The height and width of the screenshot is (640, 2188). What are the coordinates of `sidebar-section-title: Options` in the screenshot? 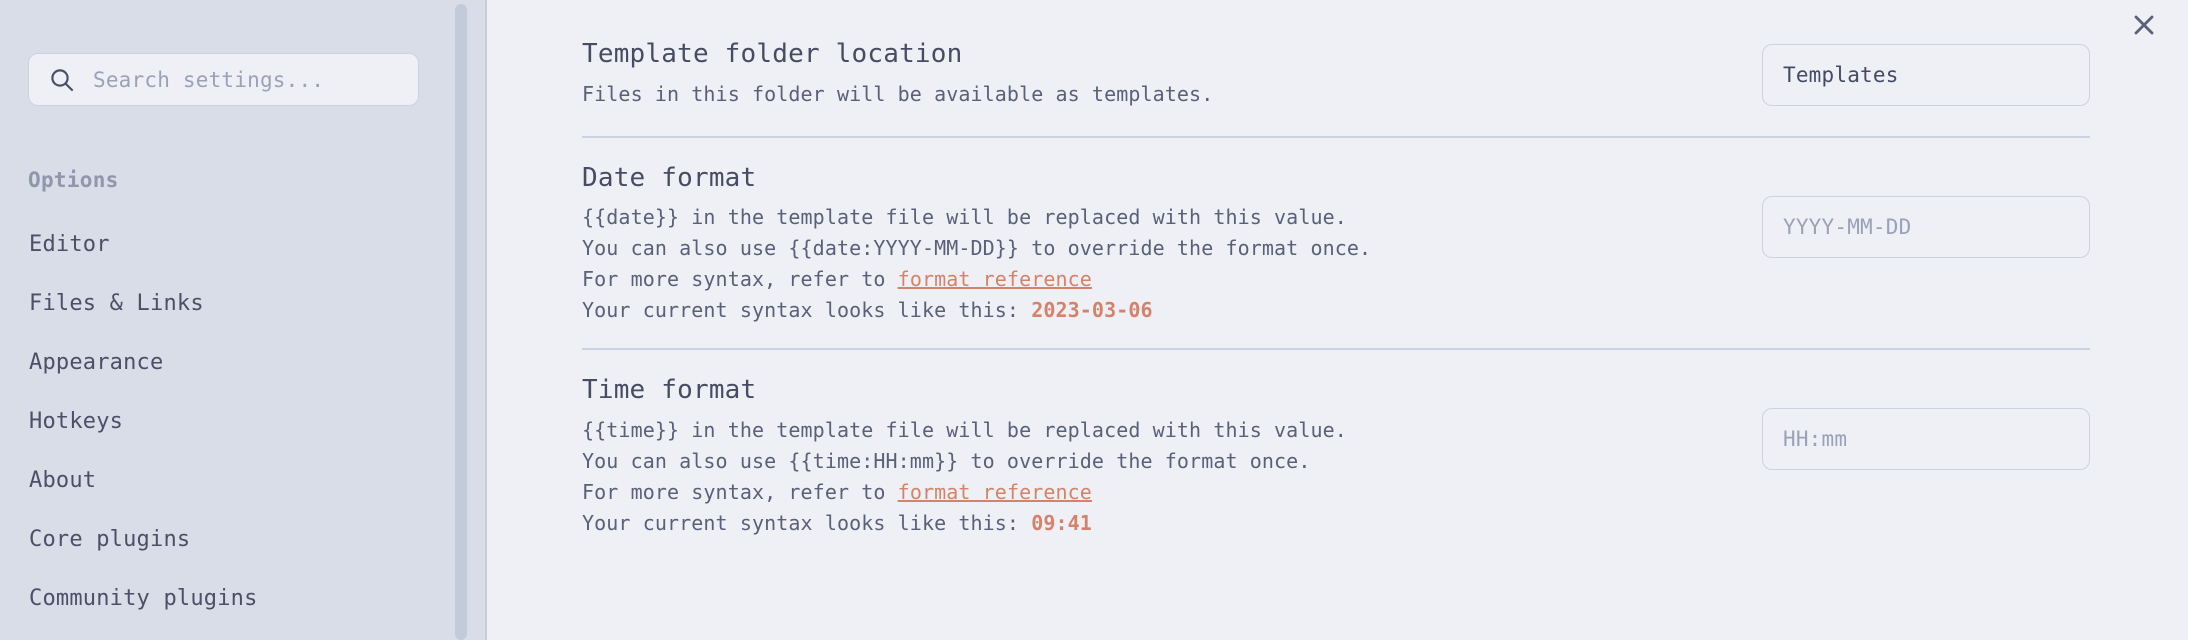 It's located at (73, 180).